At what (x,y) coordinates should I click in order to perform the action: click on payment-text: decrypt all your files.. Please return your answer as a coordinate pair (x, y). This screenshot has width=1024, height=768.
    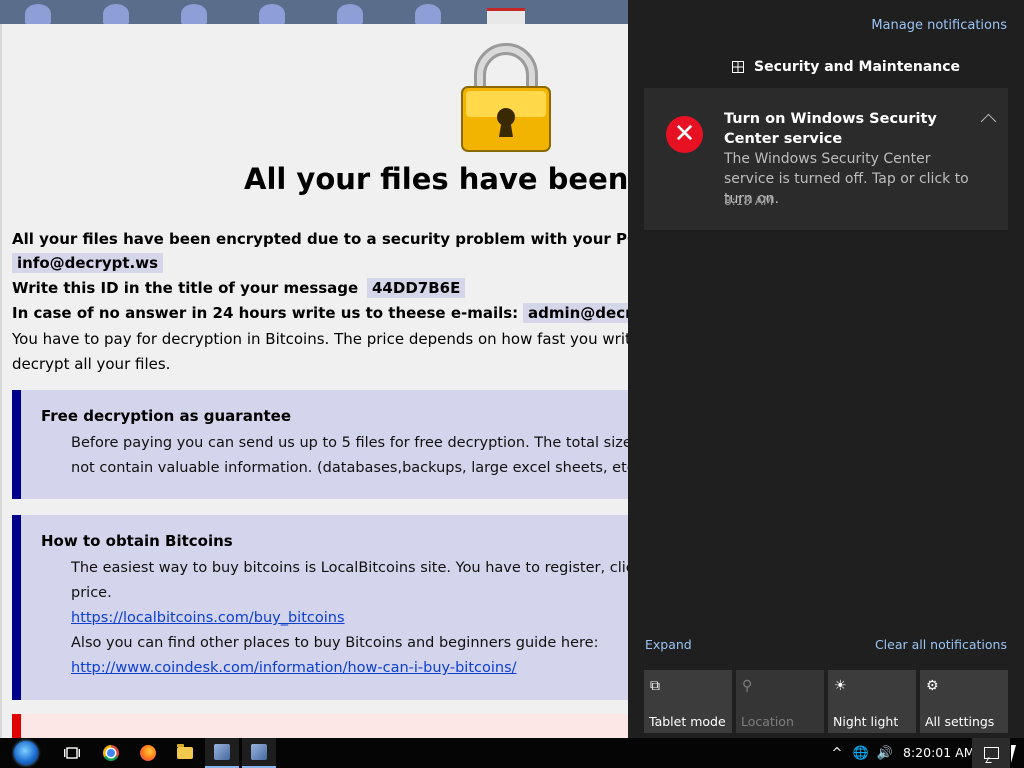
    Looking at the image, I should click on (91, 364).